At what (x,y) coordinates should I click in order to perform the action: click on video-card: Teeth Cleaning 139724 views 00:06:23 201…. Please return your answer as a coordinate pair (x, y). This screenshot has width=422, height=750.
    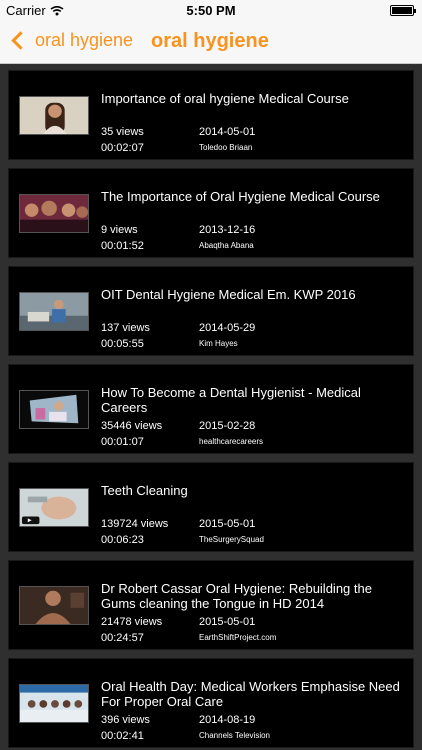
    Looking at the image, I should click on (211, 507).